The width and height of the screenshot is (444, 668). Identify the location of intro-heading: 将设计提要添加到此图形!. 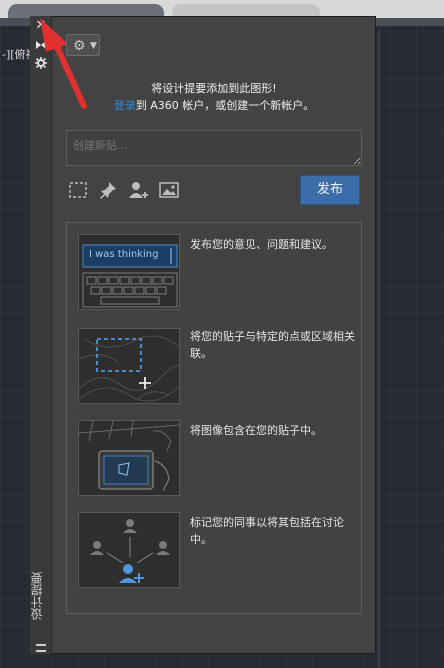
(214, 88).